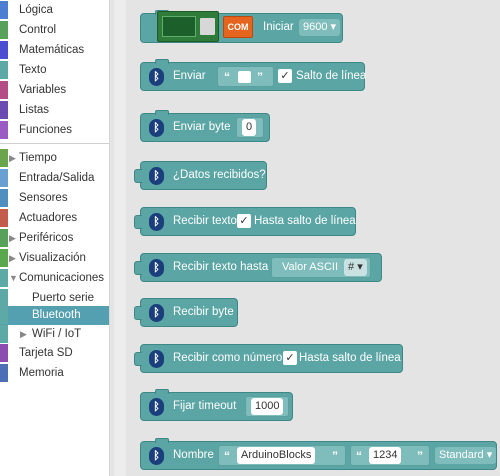 The image size is (500, 476). I want to click on category-listas: Listas, so click(54, 110).